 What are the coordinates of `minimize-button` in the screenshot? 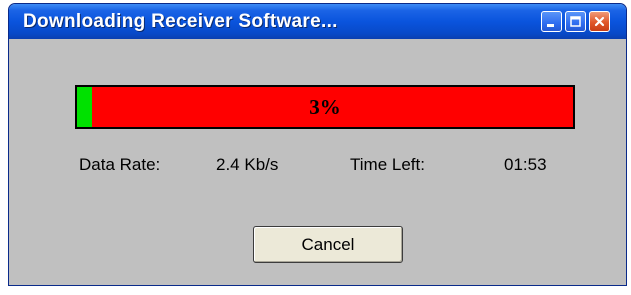 It's located at (551, 21).